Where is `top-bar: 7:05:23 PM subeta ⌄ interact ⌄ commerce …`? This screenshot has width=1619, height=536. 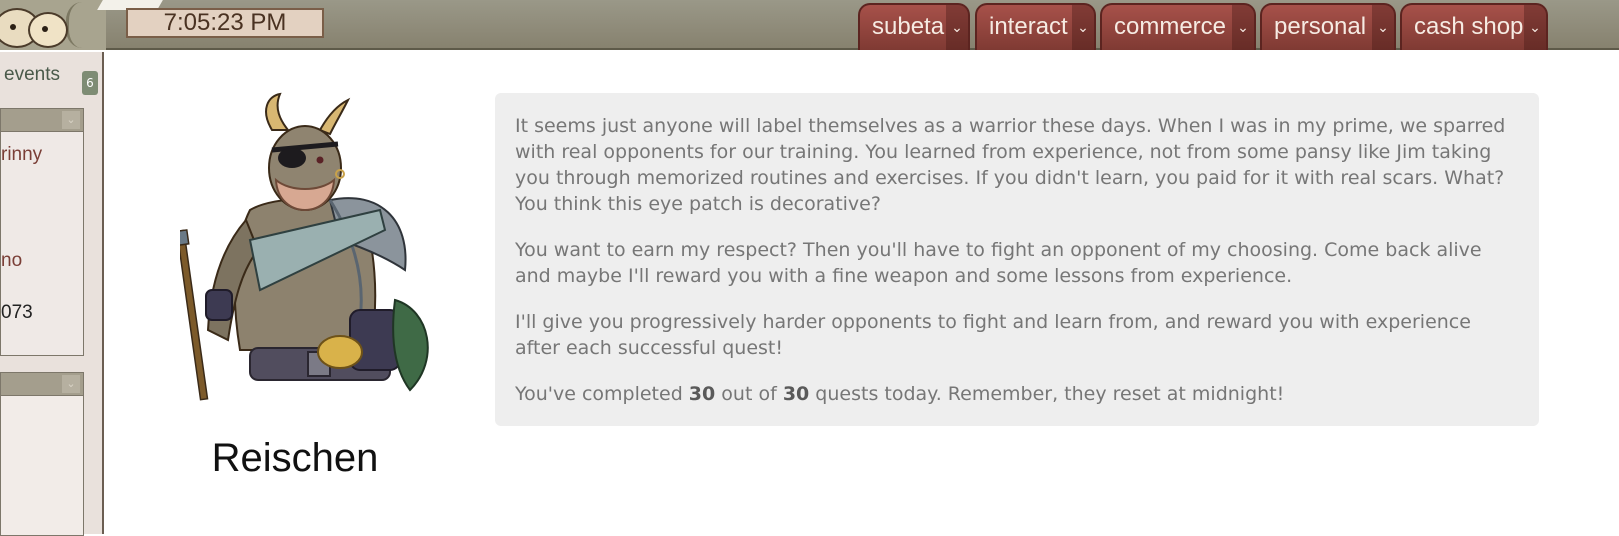
top-bar: 7:05:23 PM subeta ⌄ interact ⌄ commerce … is located at coordinates (809, 25).